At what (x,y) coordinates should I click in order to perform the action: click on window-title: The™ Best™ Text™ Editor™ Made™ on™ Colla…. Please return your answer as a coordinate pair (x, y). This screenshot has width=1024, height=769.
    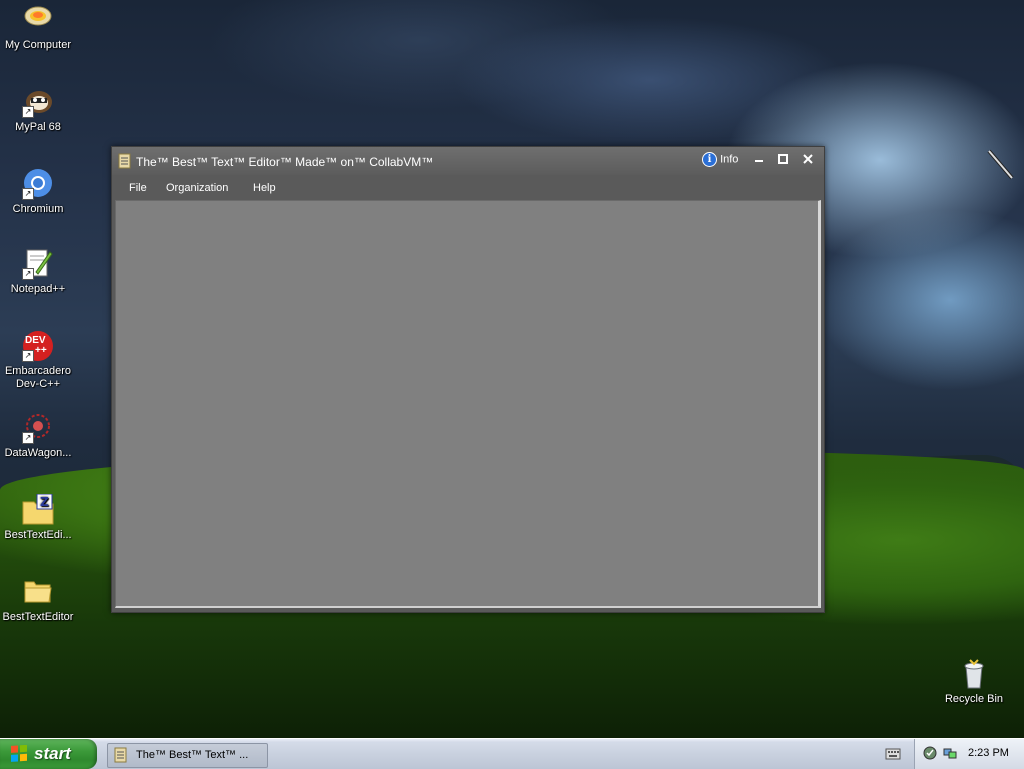
    Looking at the image, I should click on (285, 162).